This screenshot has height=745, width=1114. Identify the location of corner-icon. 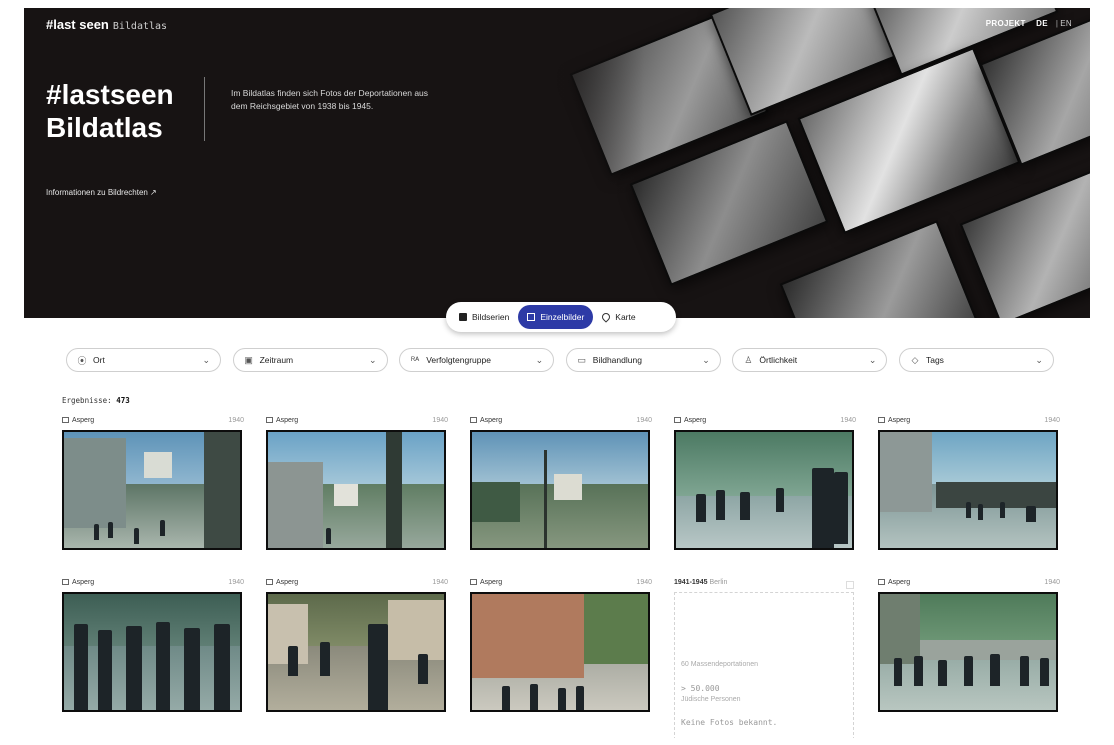
(850, 585).